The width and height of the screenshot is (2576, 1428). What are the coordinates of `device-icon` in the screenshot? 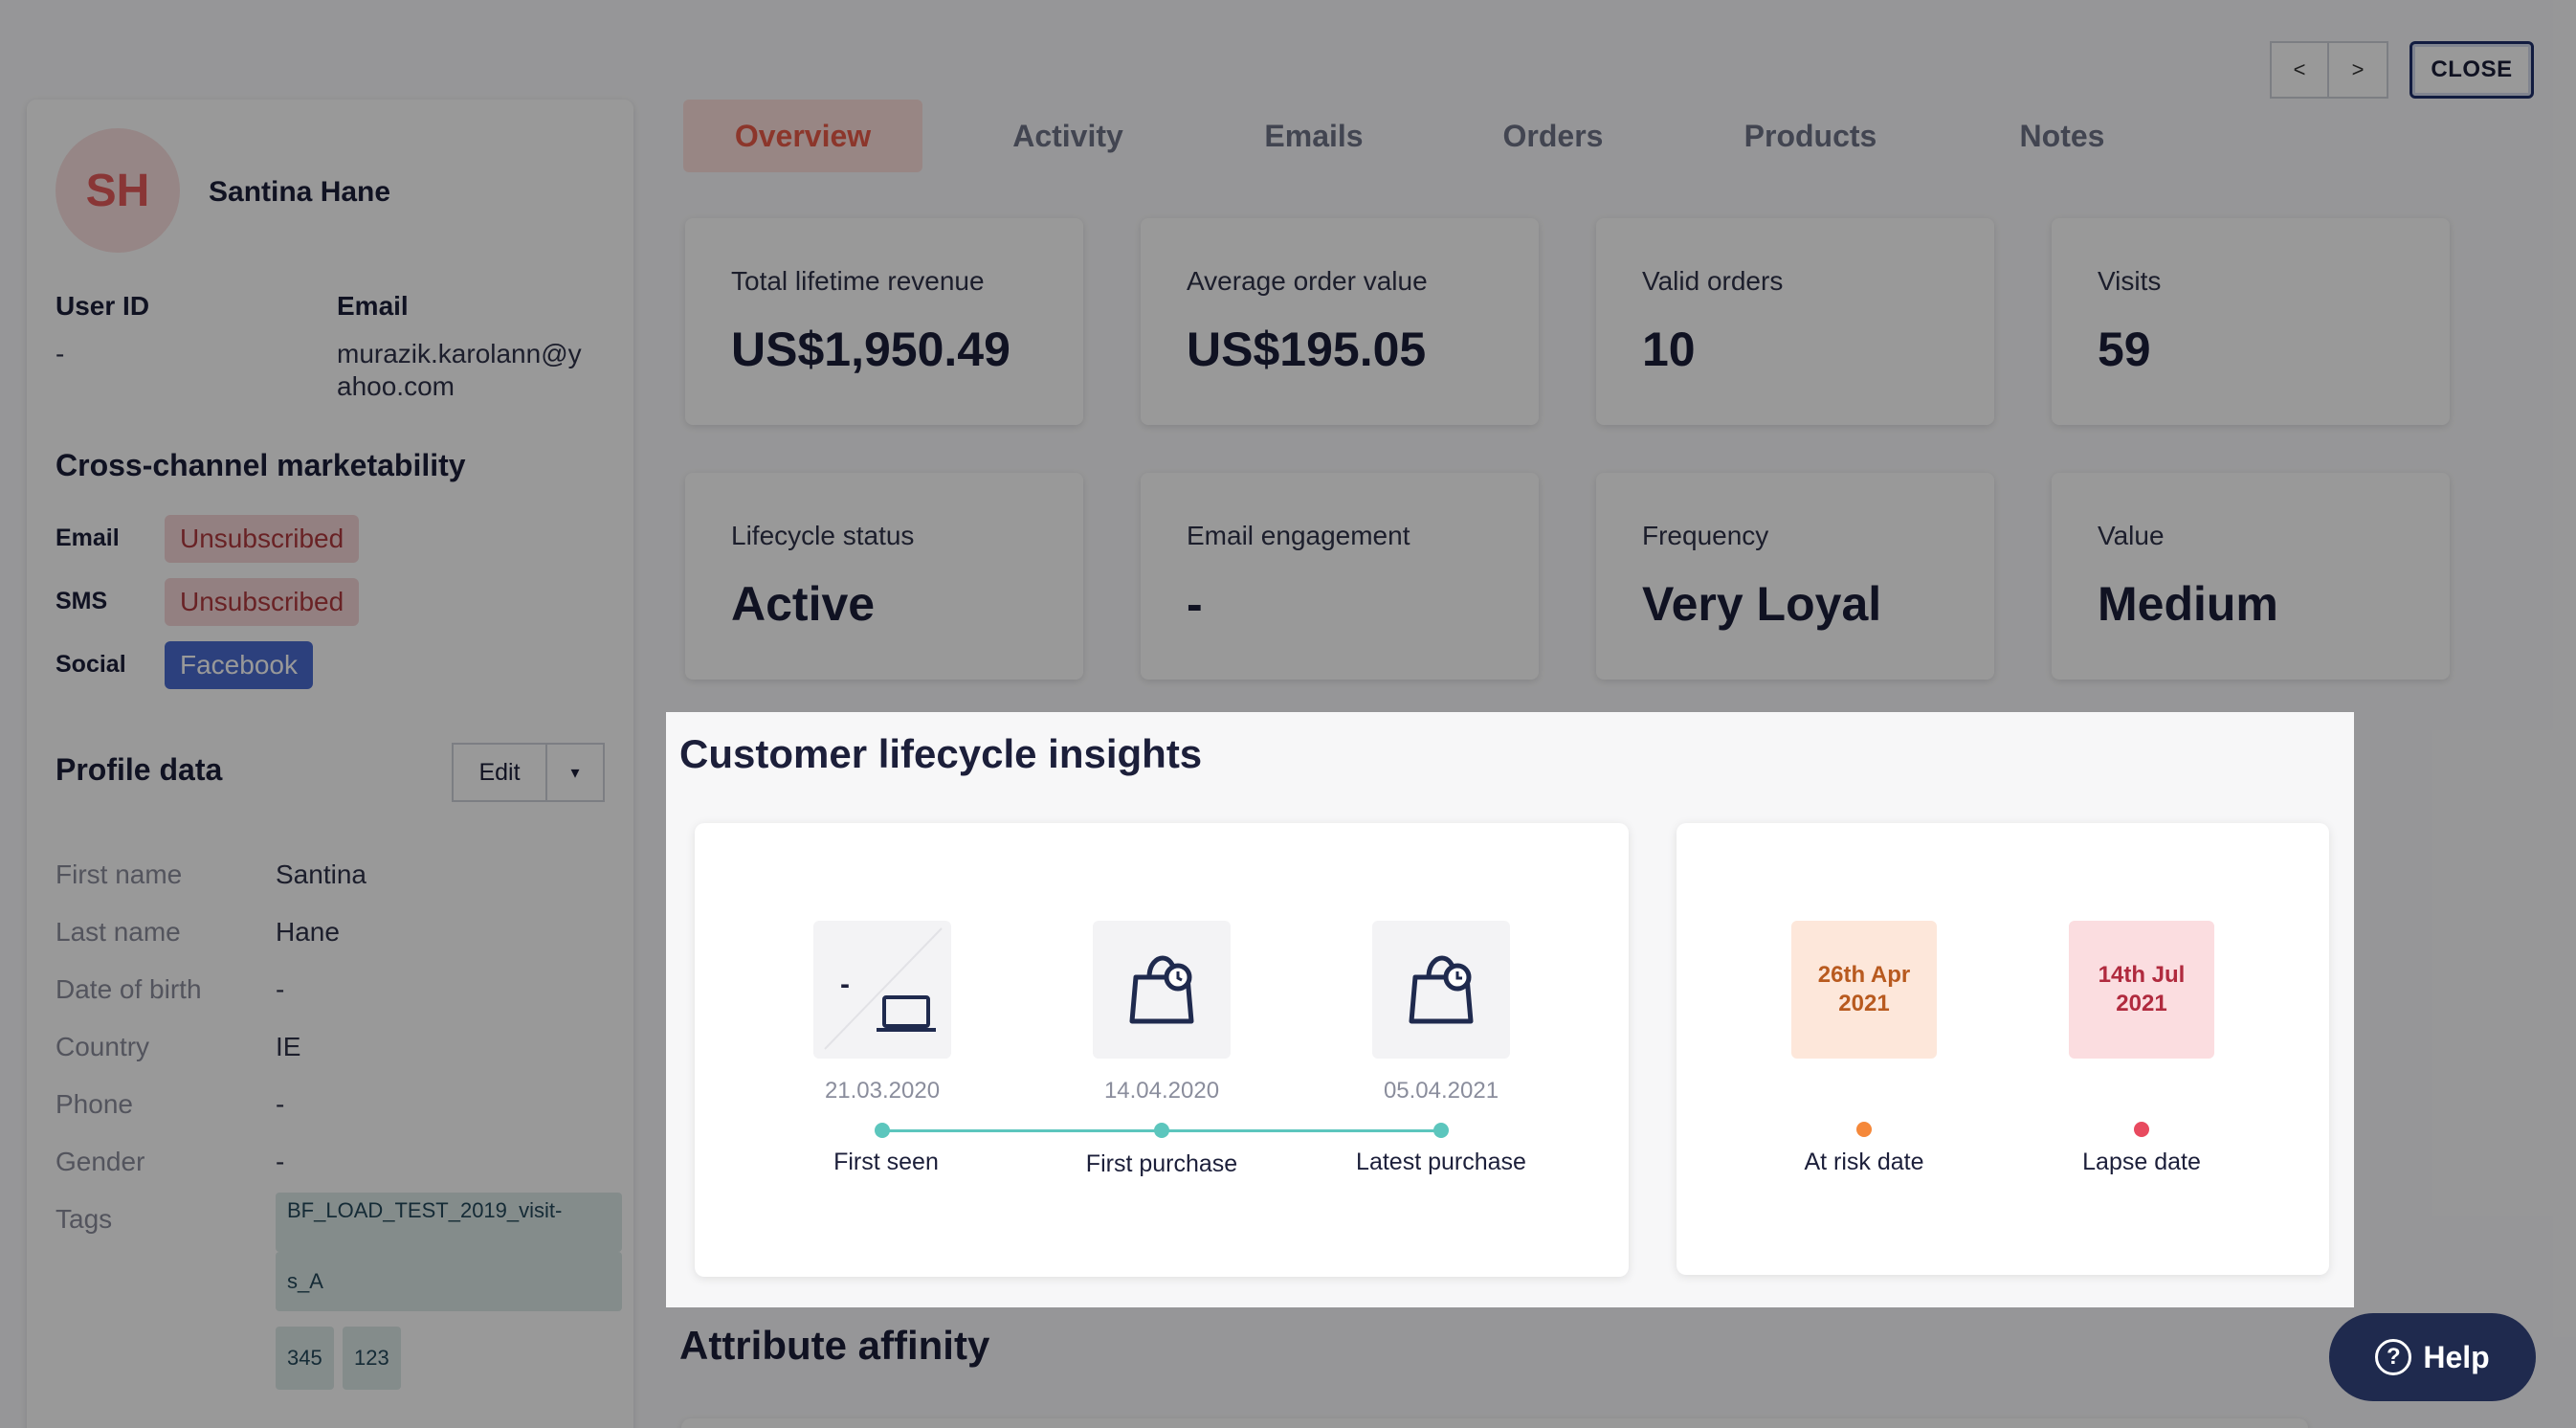 It's located at (883, 988).